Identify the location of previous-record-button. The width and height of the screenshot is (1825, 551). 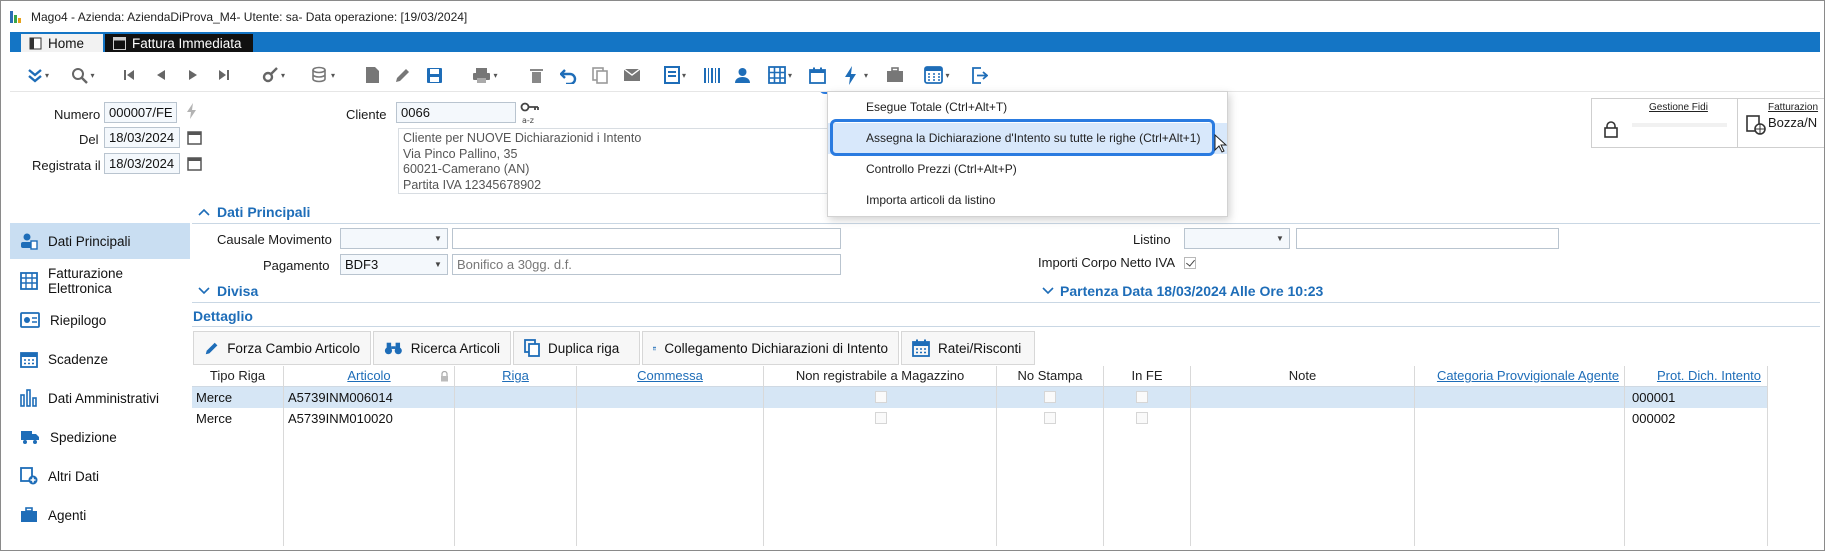
(161, 75).